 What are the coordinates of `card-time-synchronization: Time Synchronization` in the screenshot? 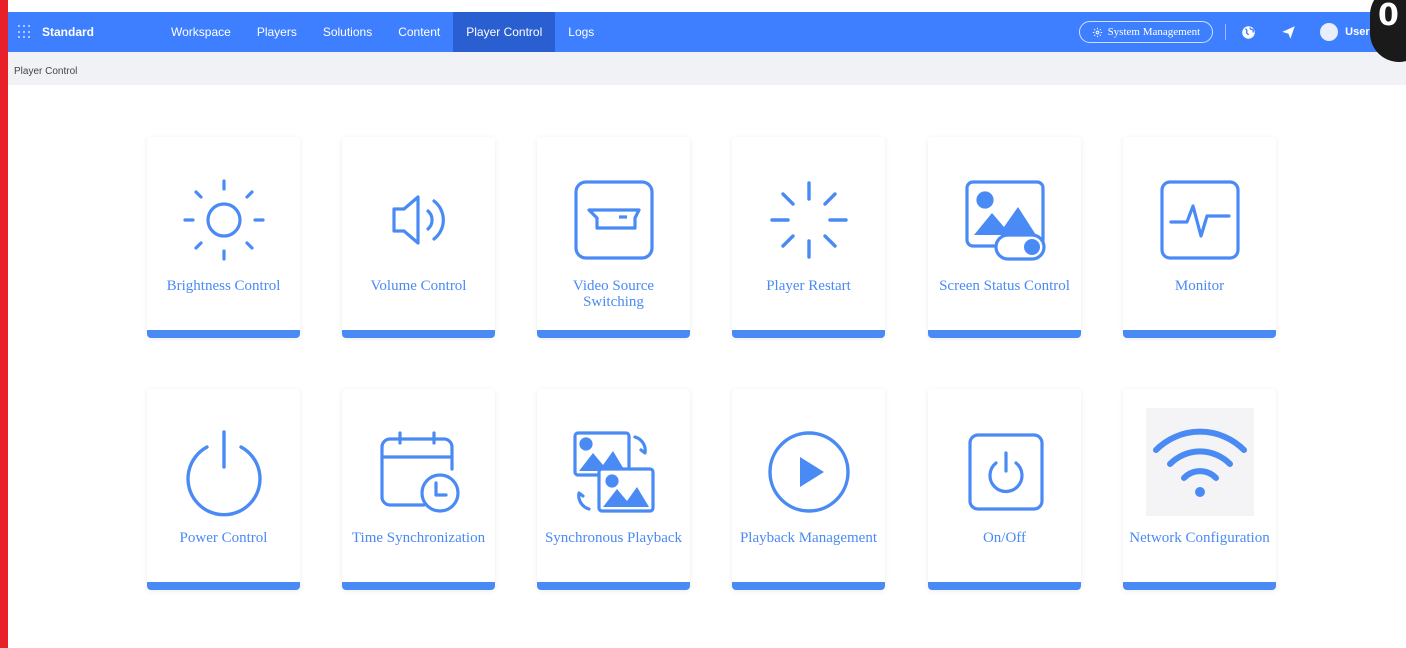 It's located at (418, 489).